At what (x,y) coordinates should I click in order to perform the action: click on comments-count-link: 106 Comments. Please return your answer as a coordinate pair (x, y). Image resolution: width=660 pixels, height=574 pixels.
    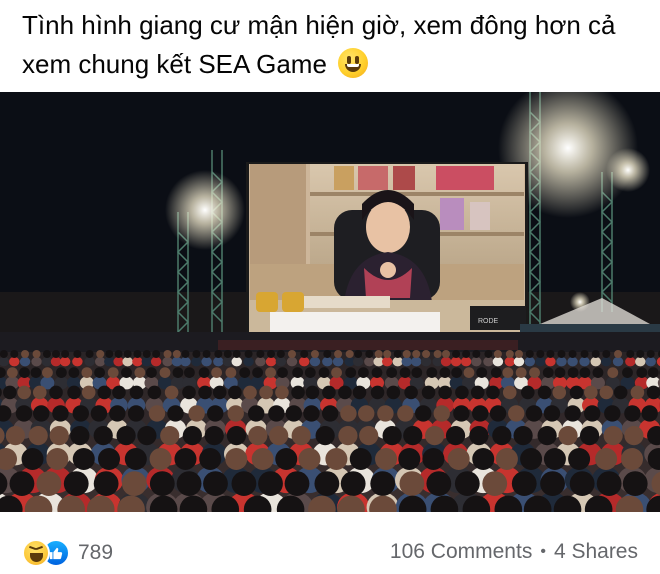
    Looking at the image, I should click on (461, 552).